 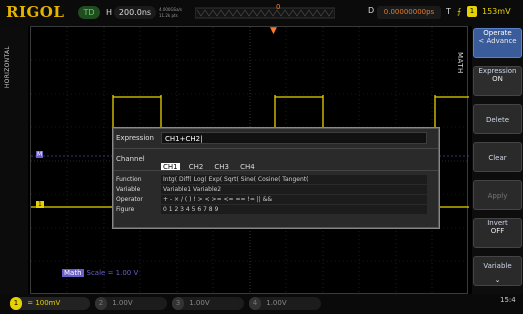 What do you see at coordinates (278, 7) in the screenshot?
I see `trigger-position-marker: 0` at bounding box center [278, 7].